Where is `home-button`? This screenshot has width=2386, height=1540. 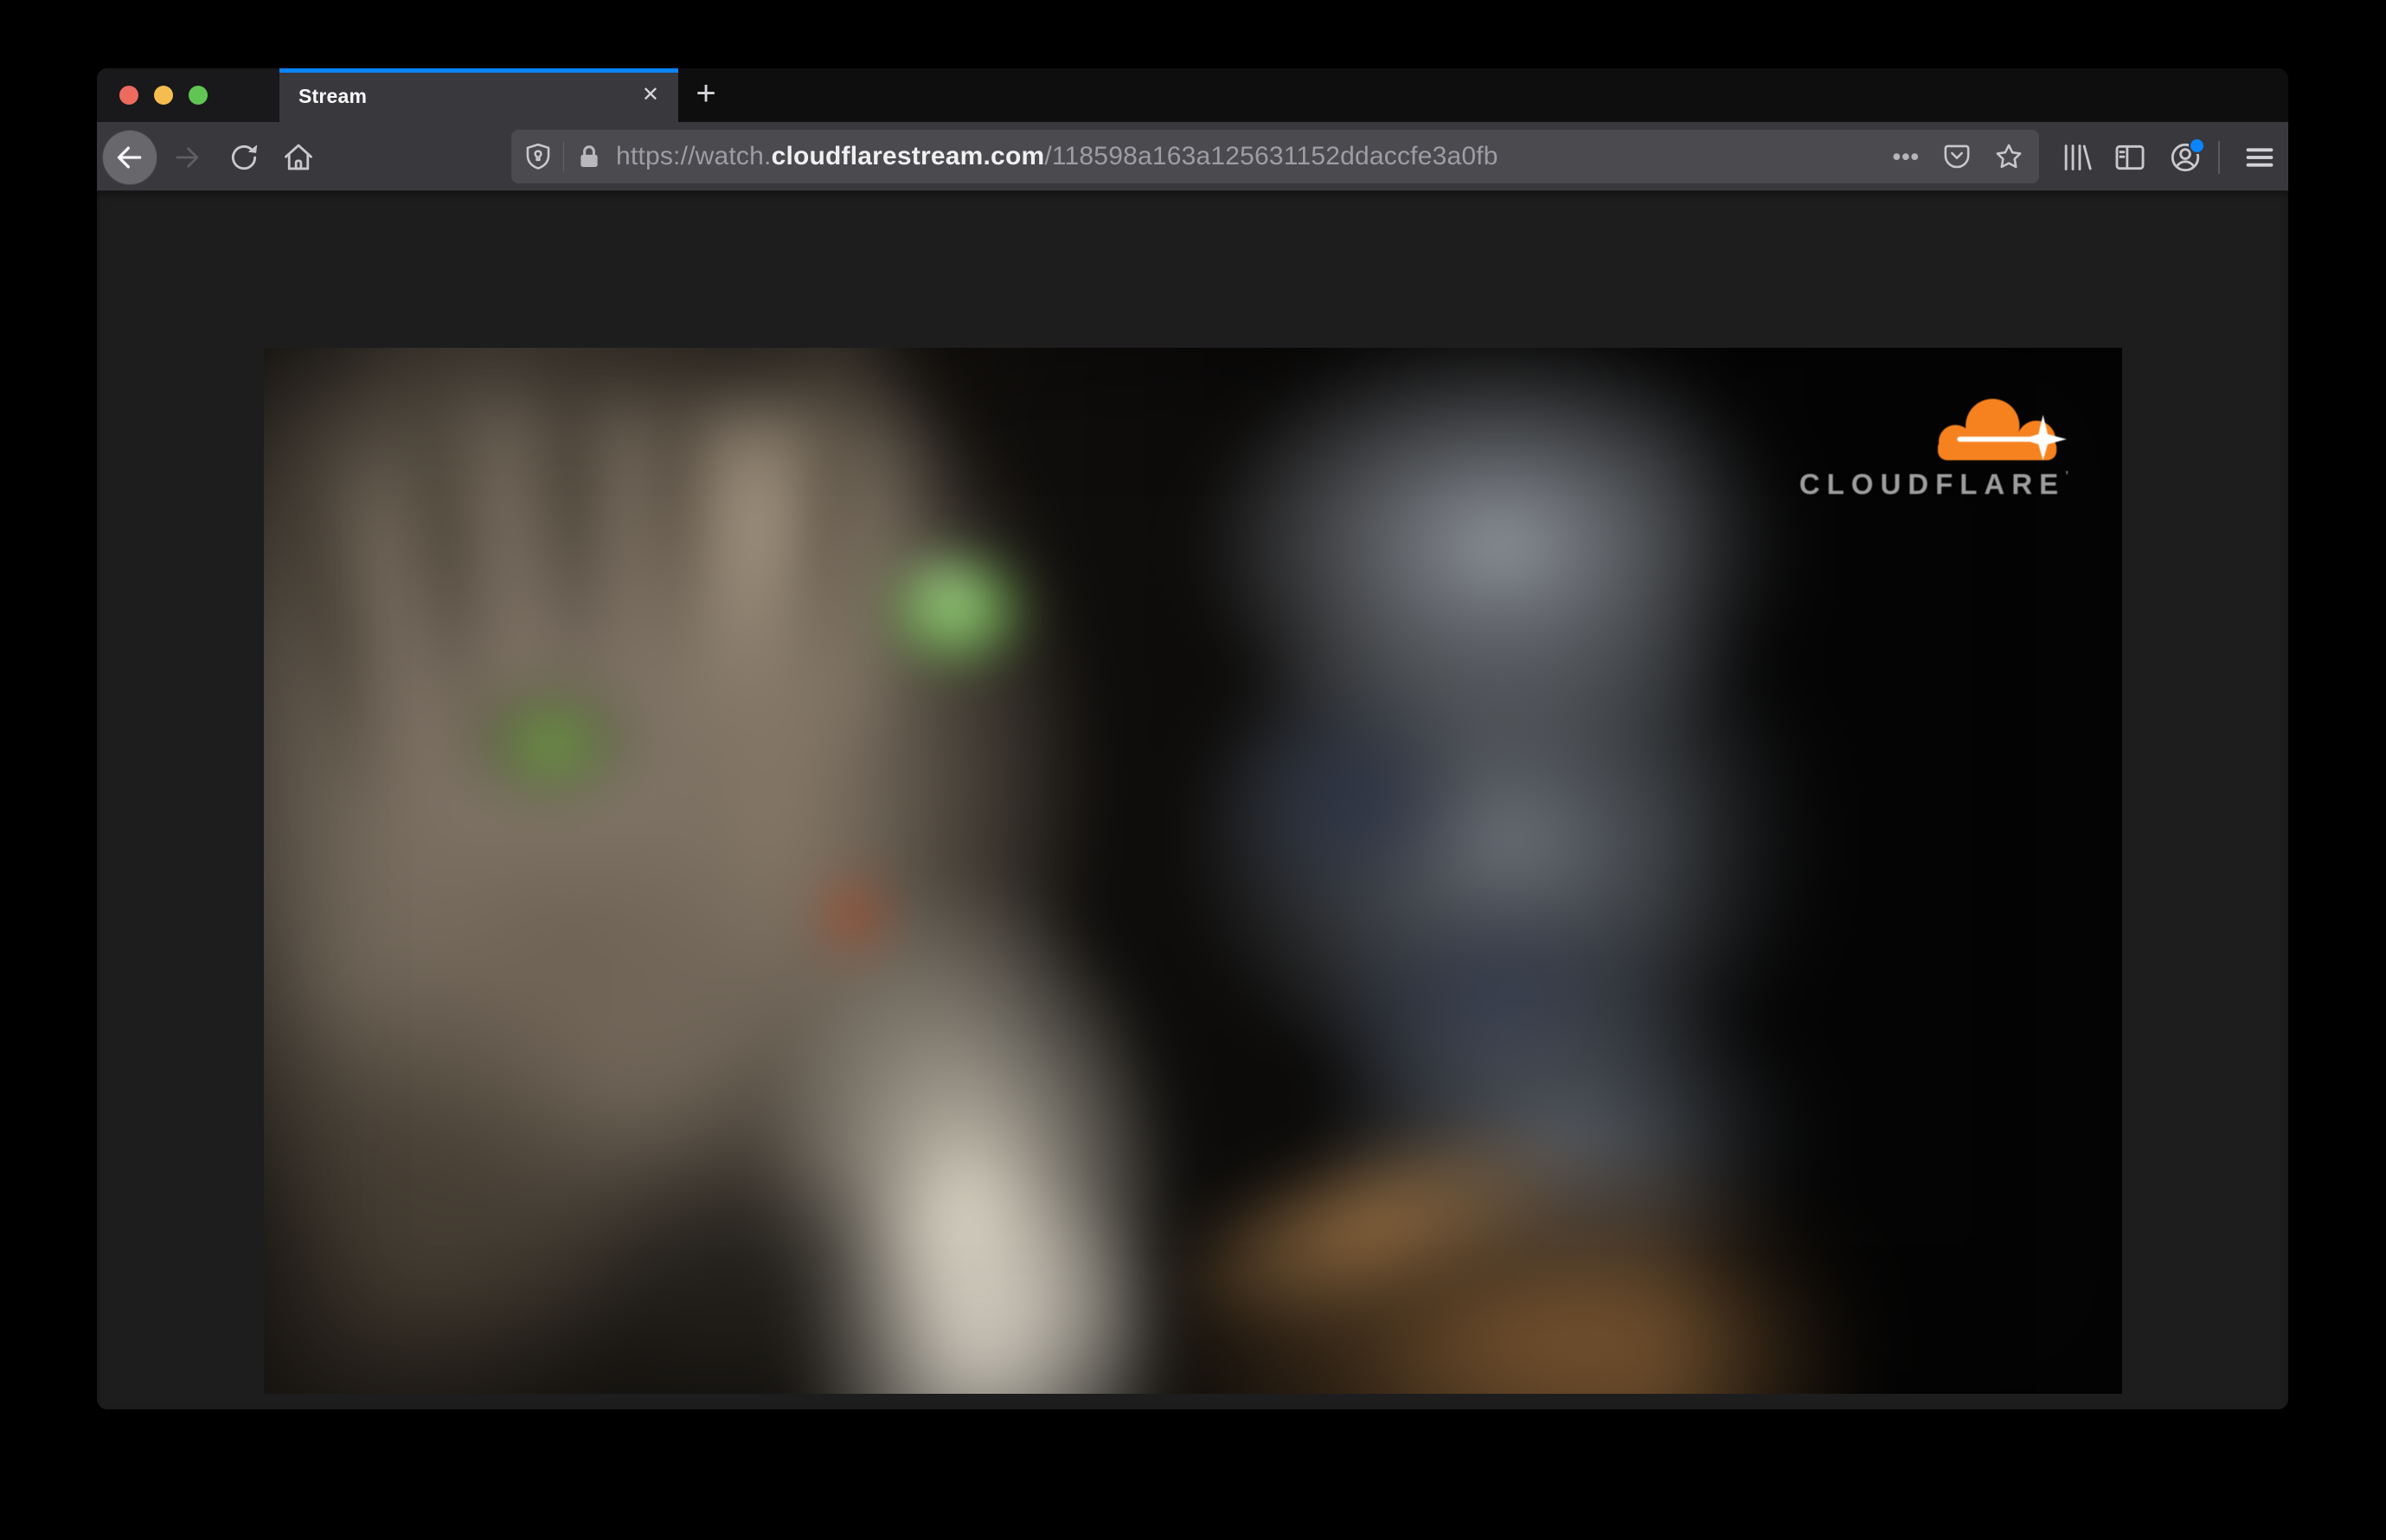 home-button is located at coordinates (298, 157).